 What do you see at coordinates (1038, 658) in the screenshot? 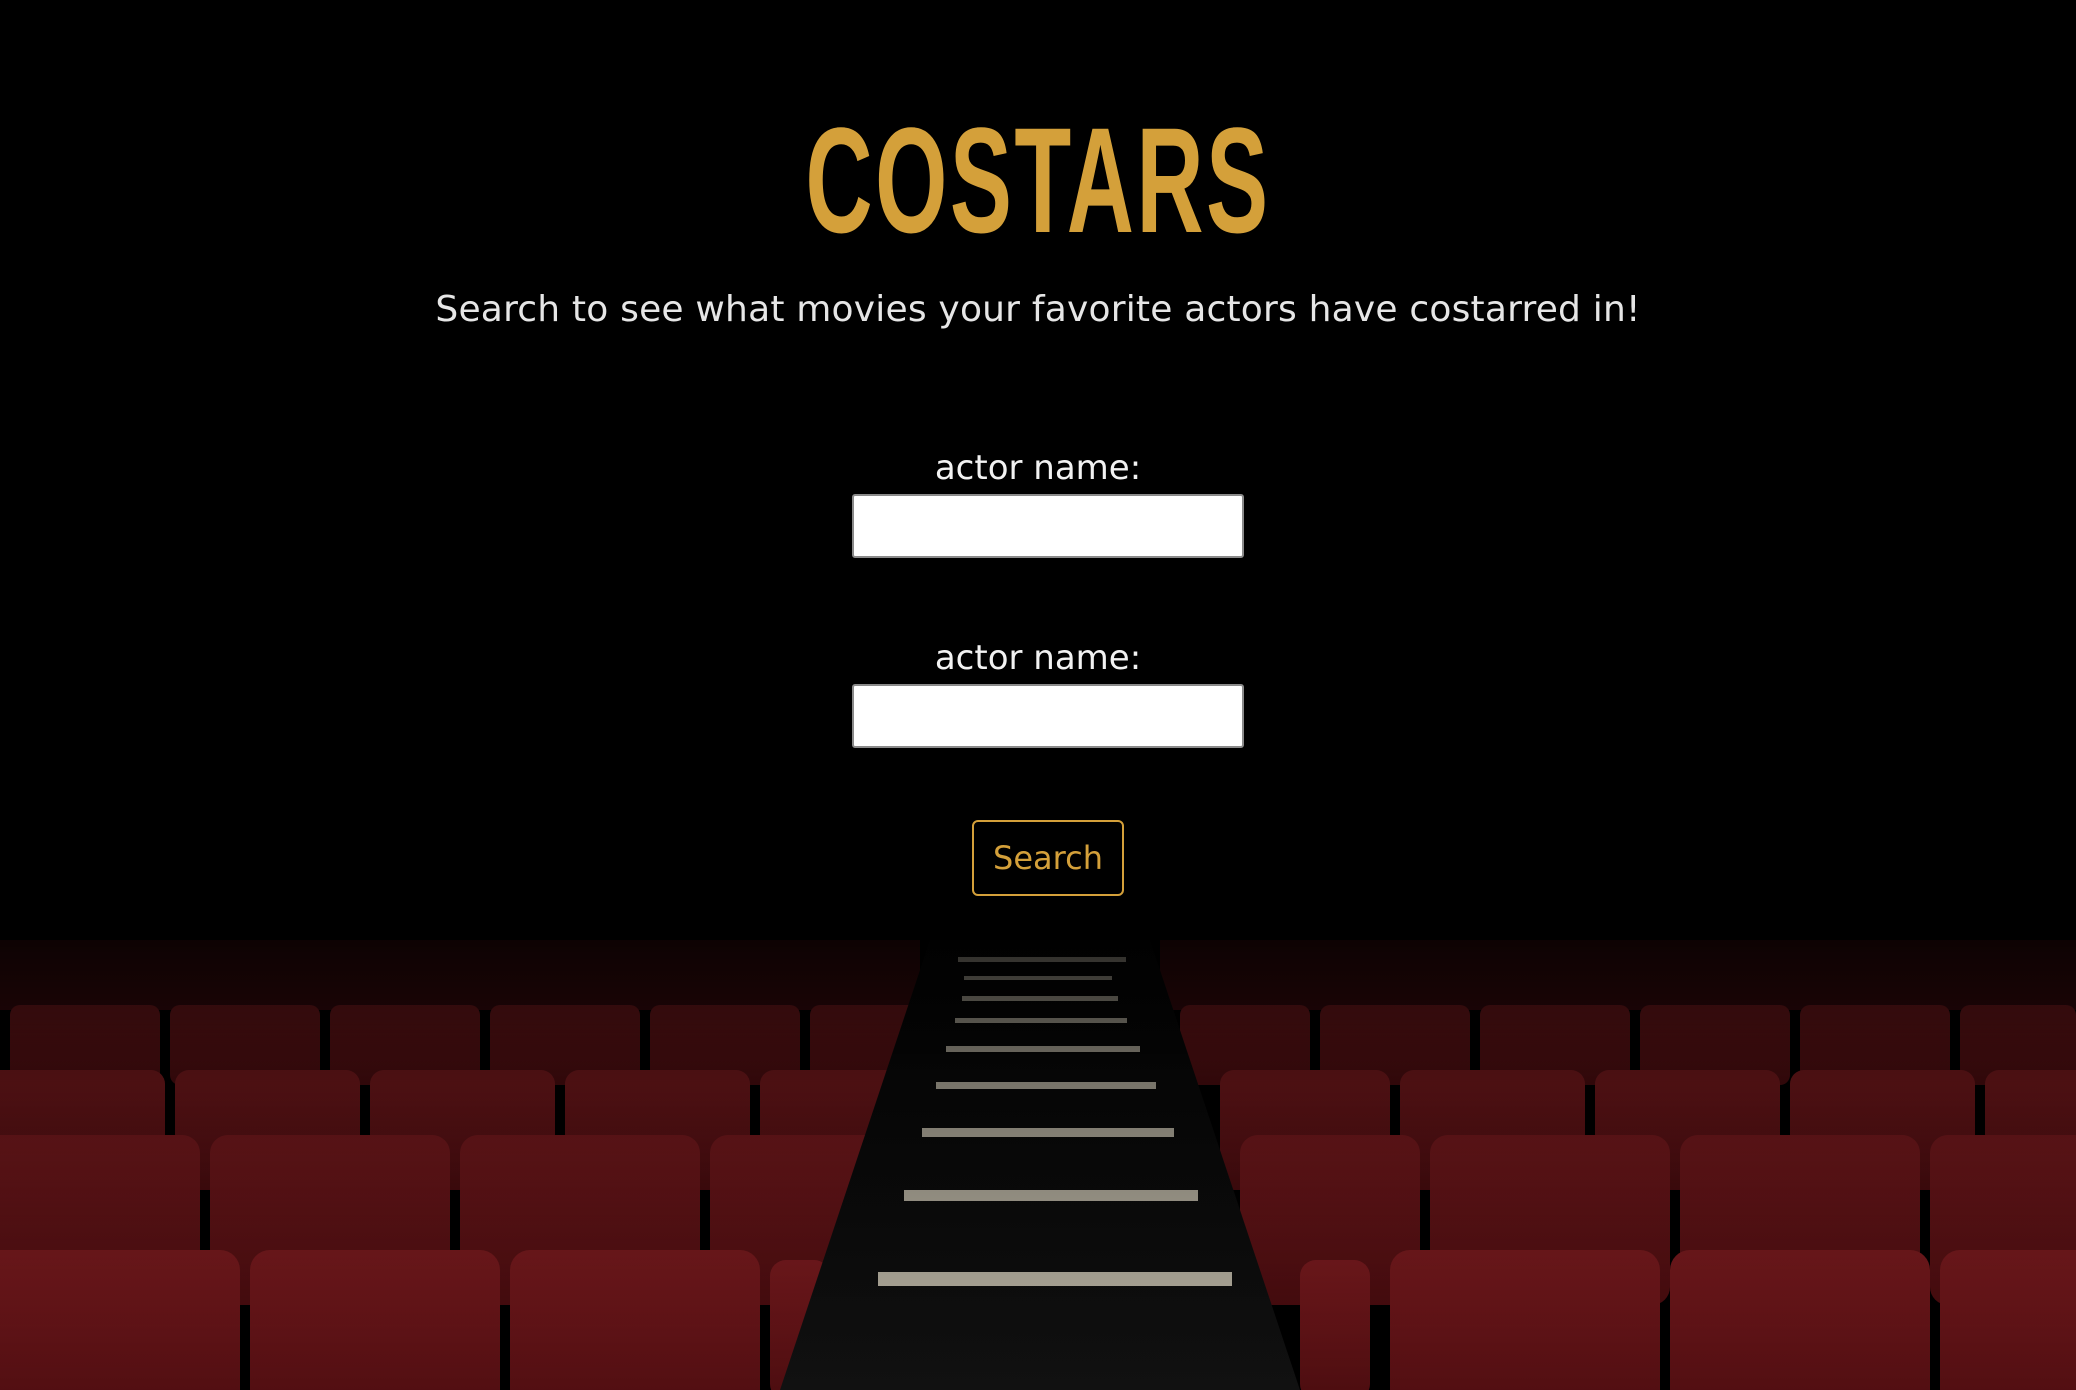
I see `actor-2-label: actor name:` at bounding box center [1038, 658].